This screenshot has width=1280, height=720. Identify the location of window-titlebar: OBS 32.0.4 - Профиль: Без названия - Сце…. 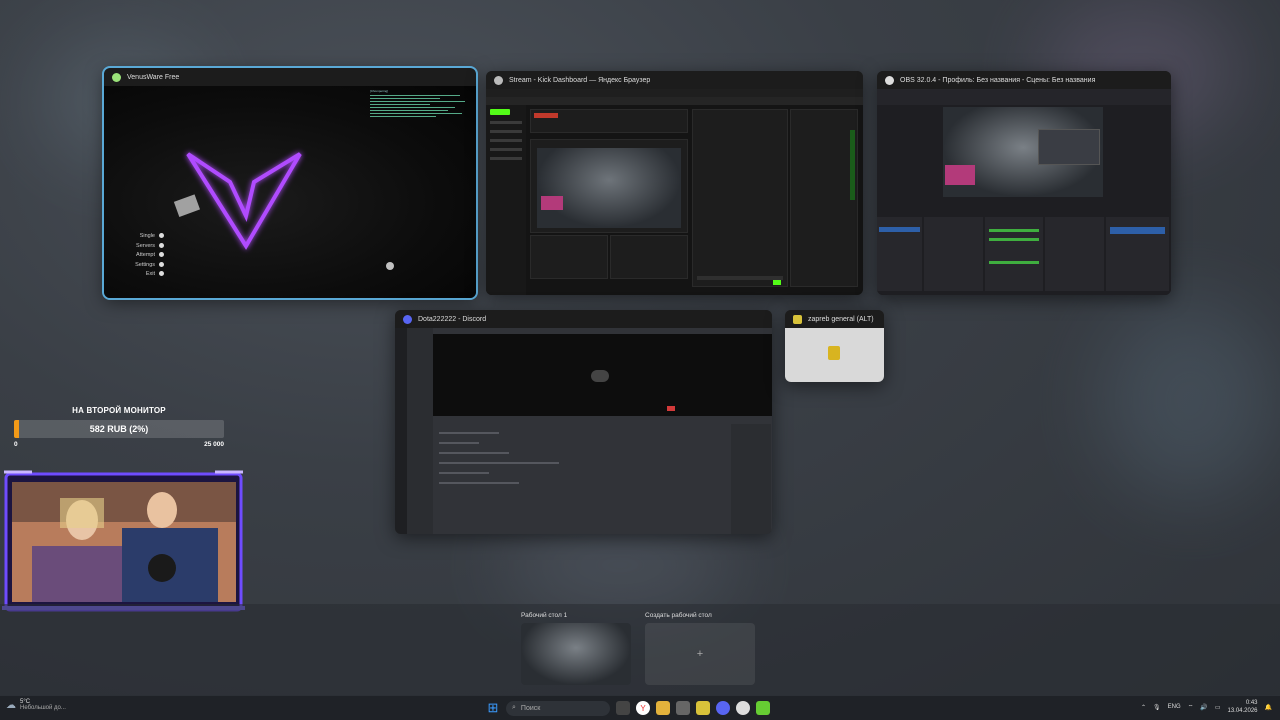
(1024, 80).